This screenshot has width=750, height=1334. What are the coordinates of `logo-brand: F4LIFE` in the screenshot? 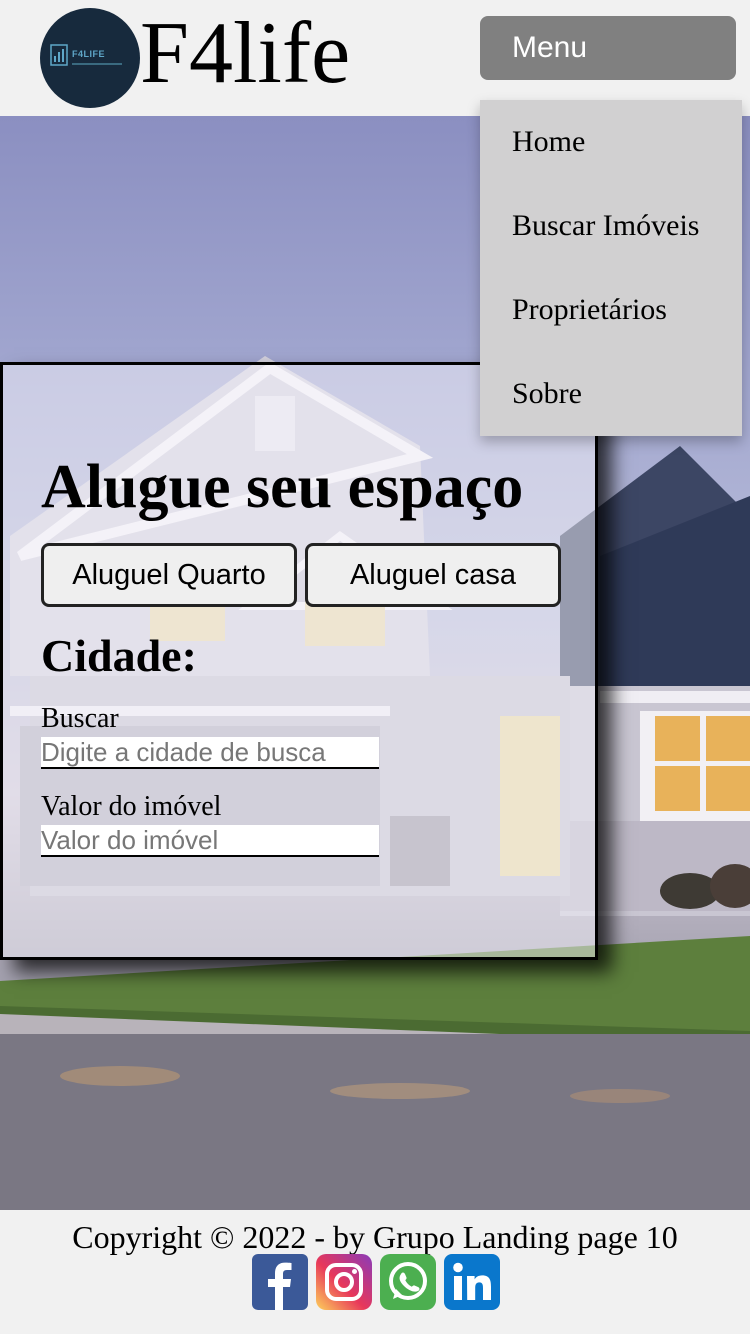 It's located at (89, 54).